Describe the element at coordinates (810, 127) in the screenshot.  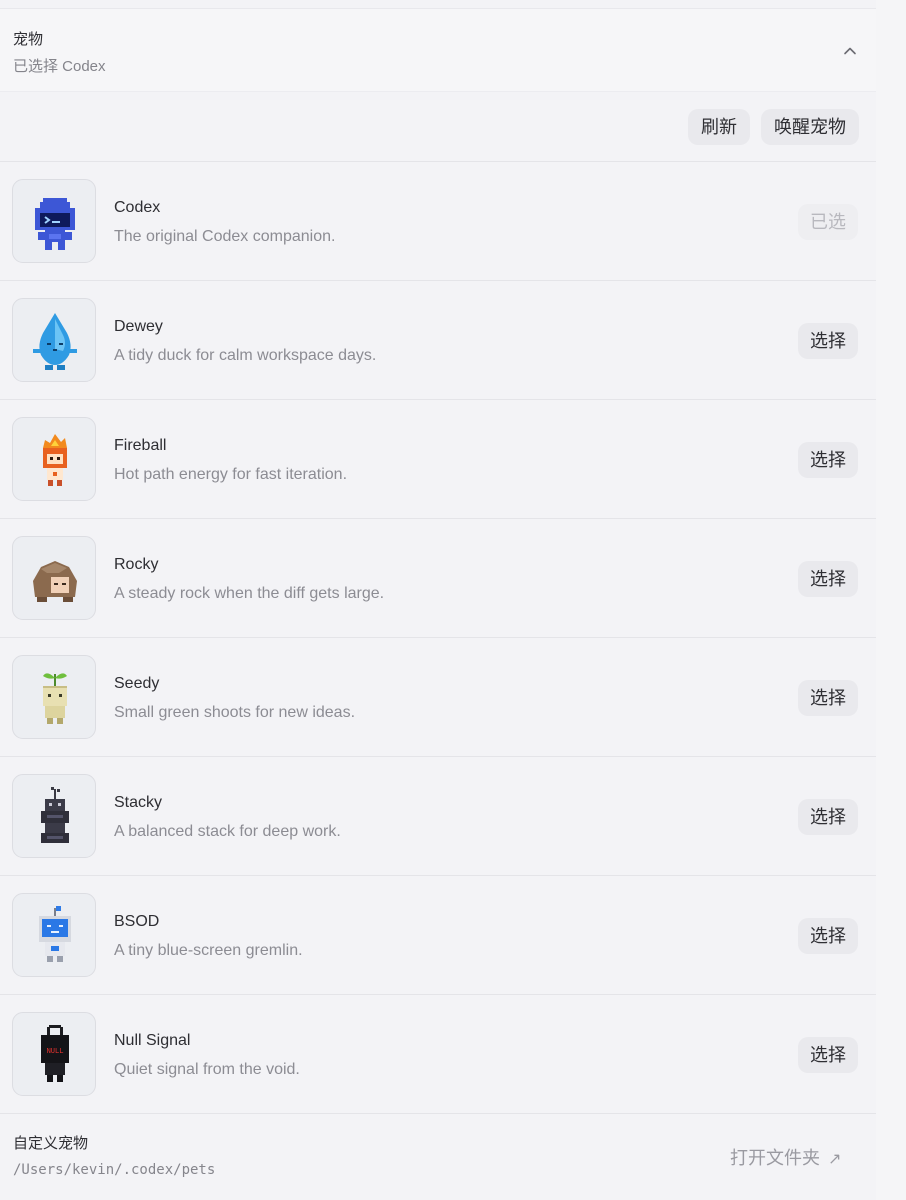
I see `wake-pet-button: 唤醒宠物` at that location.